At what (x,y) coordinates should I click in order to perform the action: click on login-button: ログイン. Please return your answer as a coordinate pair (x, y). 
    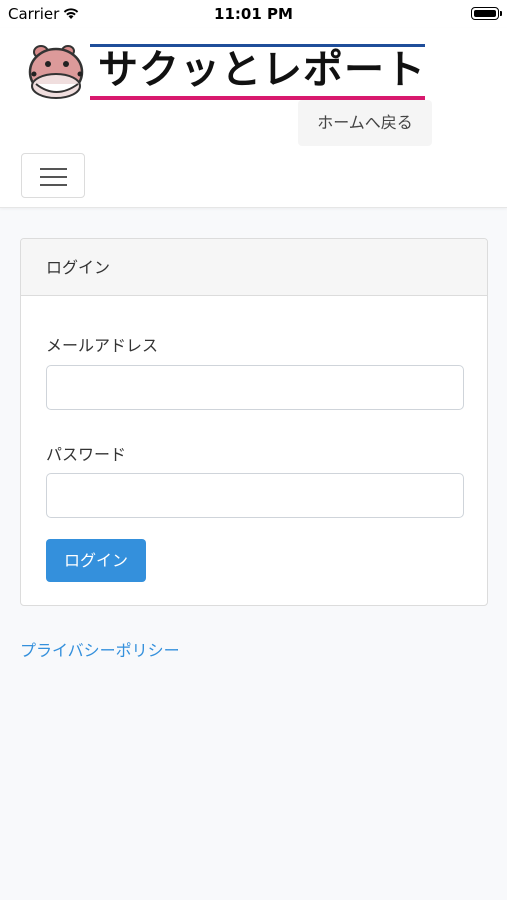
    Looking at the image, I should click on (96, 560).